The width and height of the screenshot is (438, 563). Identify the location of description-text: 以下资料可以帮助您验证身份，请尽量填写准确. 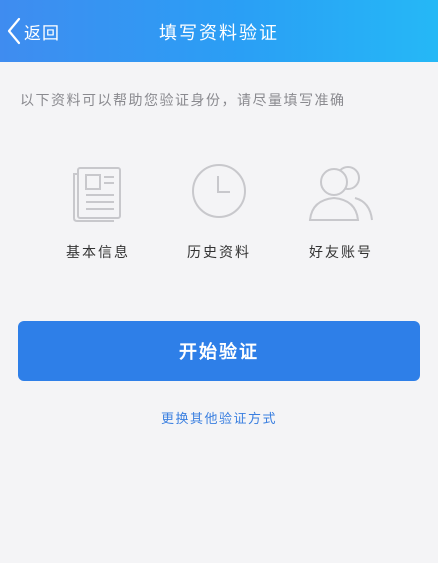
(183, 101).